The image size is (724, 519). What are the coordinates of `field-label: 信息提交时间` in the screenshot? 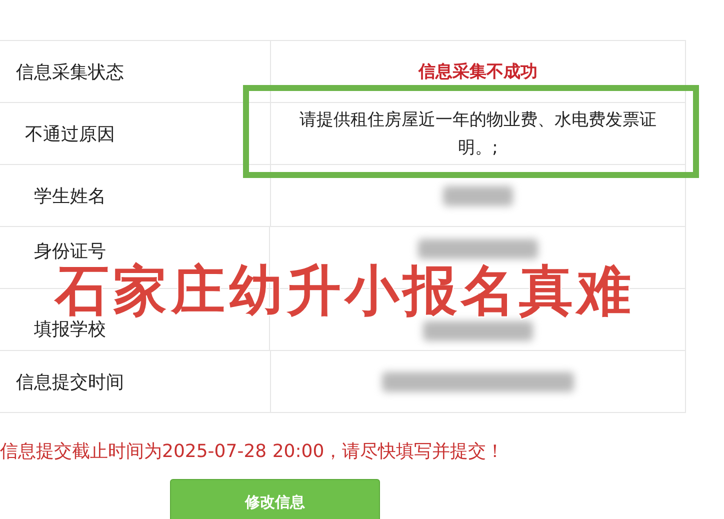 It's located at (70, 382).